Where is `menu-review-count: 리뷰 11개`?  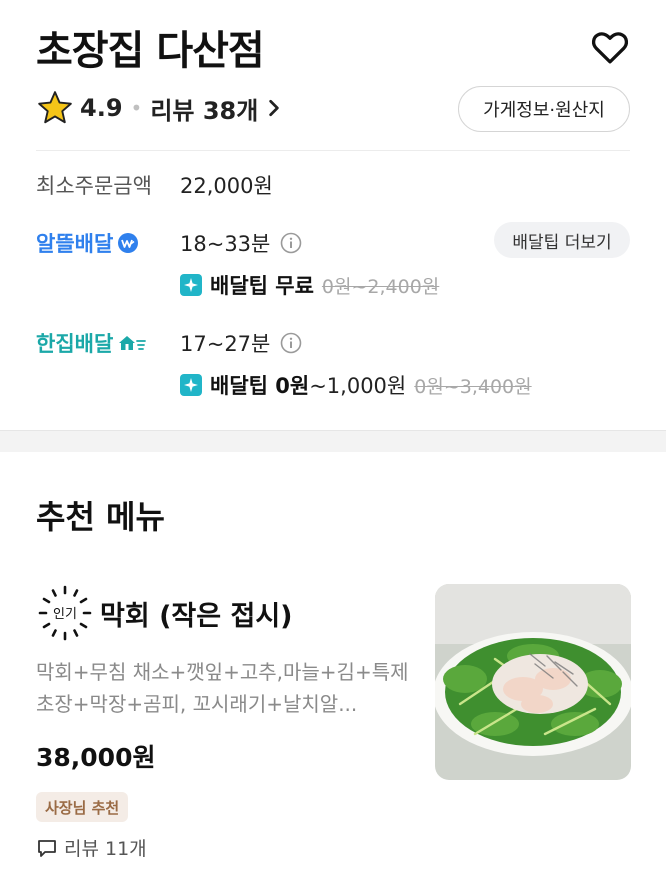
menu-review-count: 리뷰 11개 is located at coordinates (91, 847).